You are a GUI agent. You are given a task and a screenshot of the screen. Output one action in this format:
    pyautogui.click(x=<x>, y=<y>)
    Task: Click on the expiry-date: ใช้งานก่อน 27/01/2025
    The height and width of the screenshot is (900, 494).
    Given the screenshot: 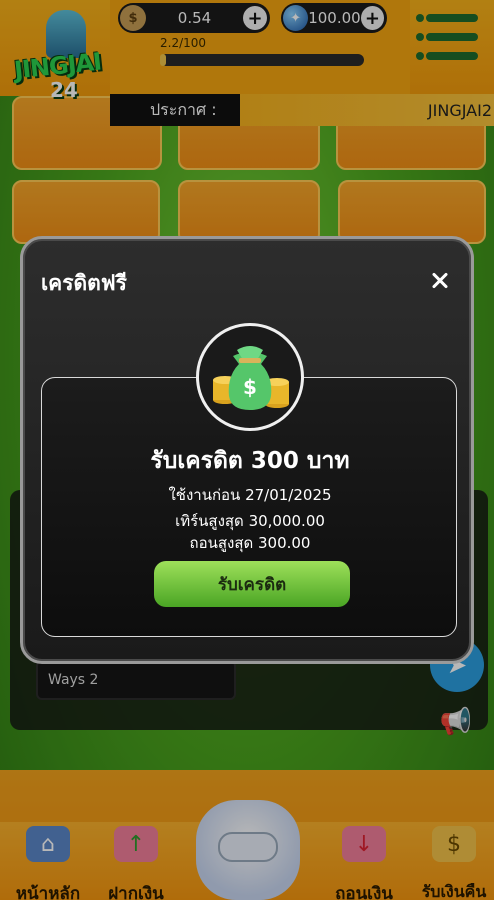 What is the action you would take?
    pyautogui.click(x=250, y=495)
    